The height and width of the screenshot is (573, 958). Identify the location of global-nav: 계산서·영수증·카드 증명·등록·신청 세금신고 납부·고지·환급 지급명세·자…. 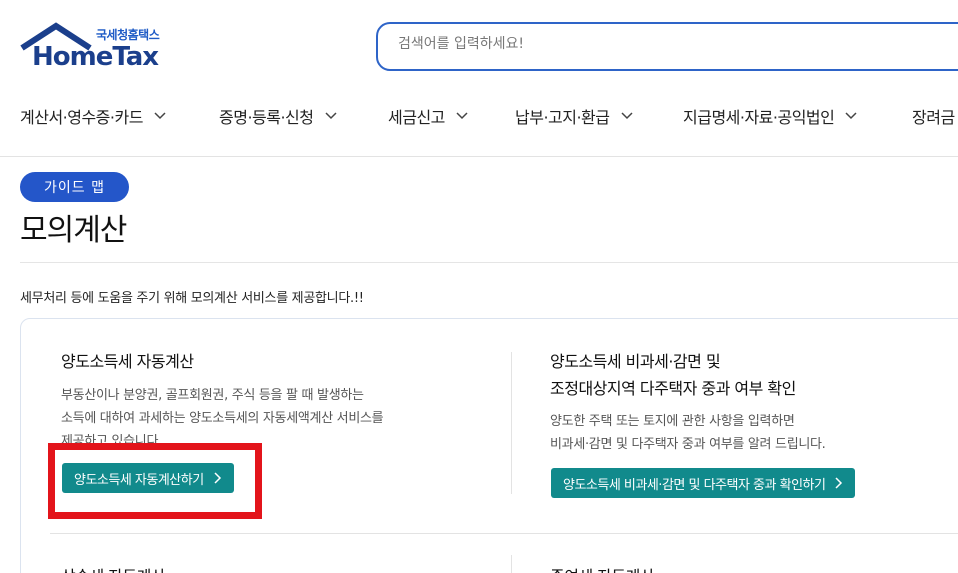
(479, 116).